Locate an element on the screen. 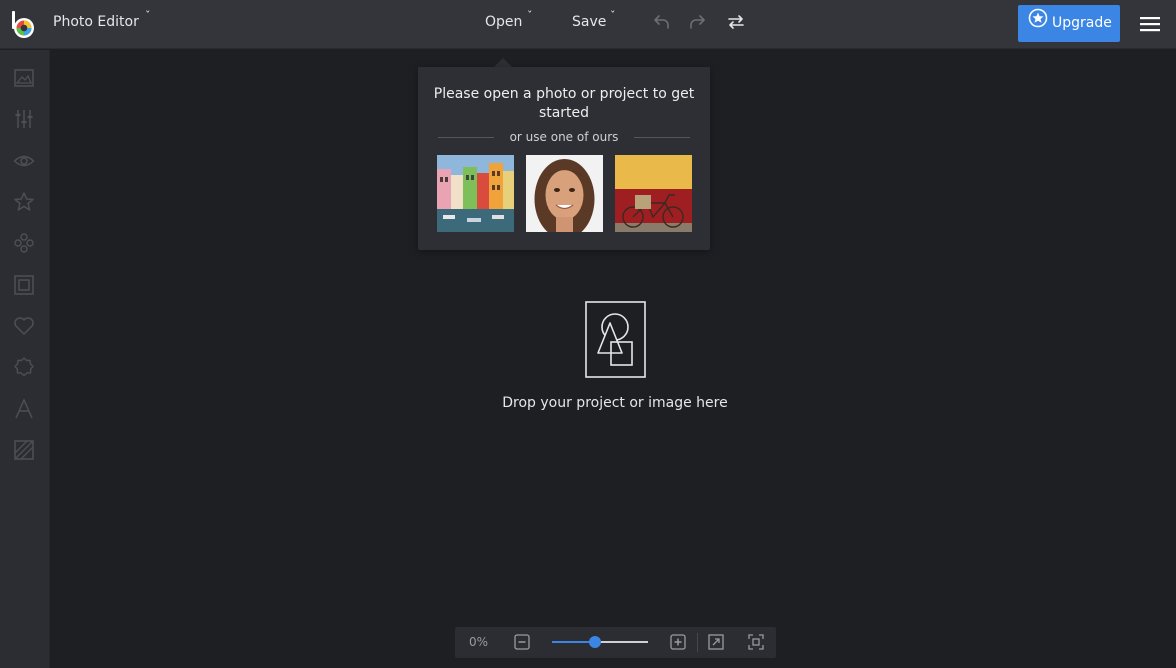 The height and width of the screenshot is (668, 1176). zoom-bar: 0% is located at coordinates (615, 642).